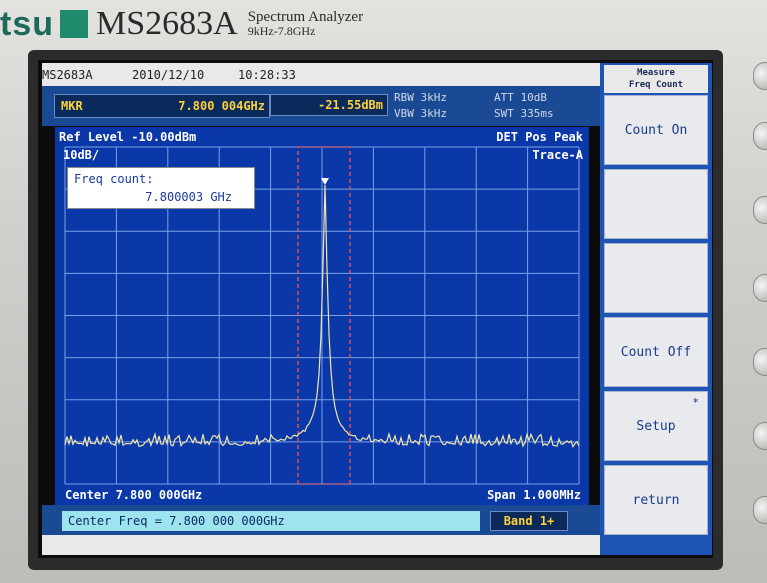 The width and height of the screenshot is (767, 583). I want to click on freq-count-value: 7.800003 GHz, so click(188, 197).